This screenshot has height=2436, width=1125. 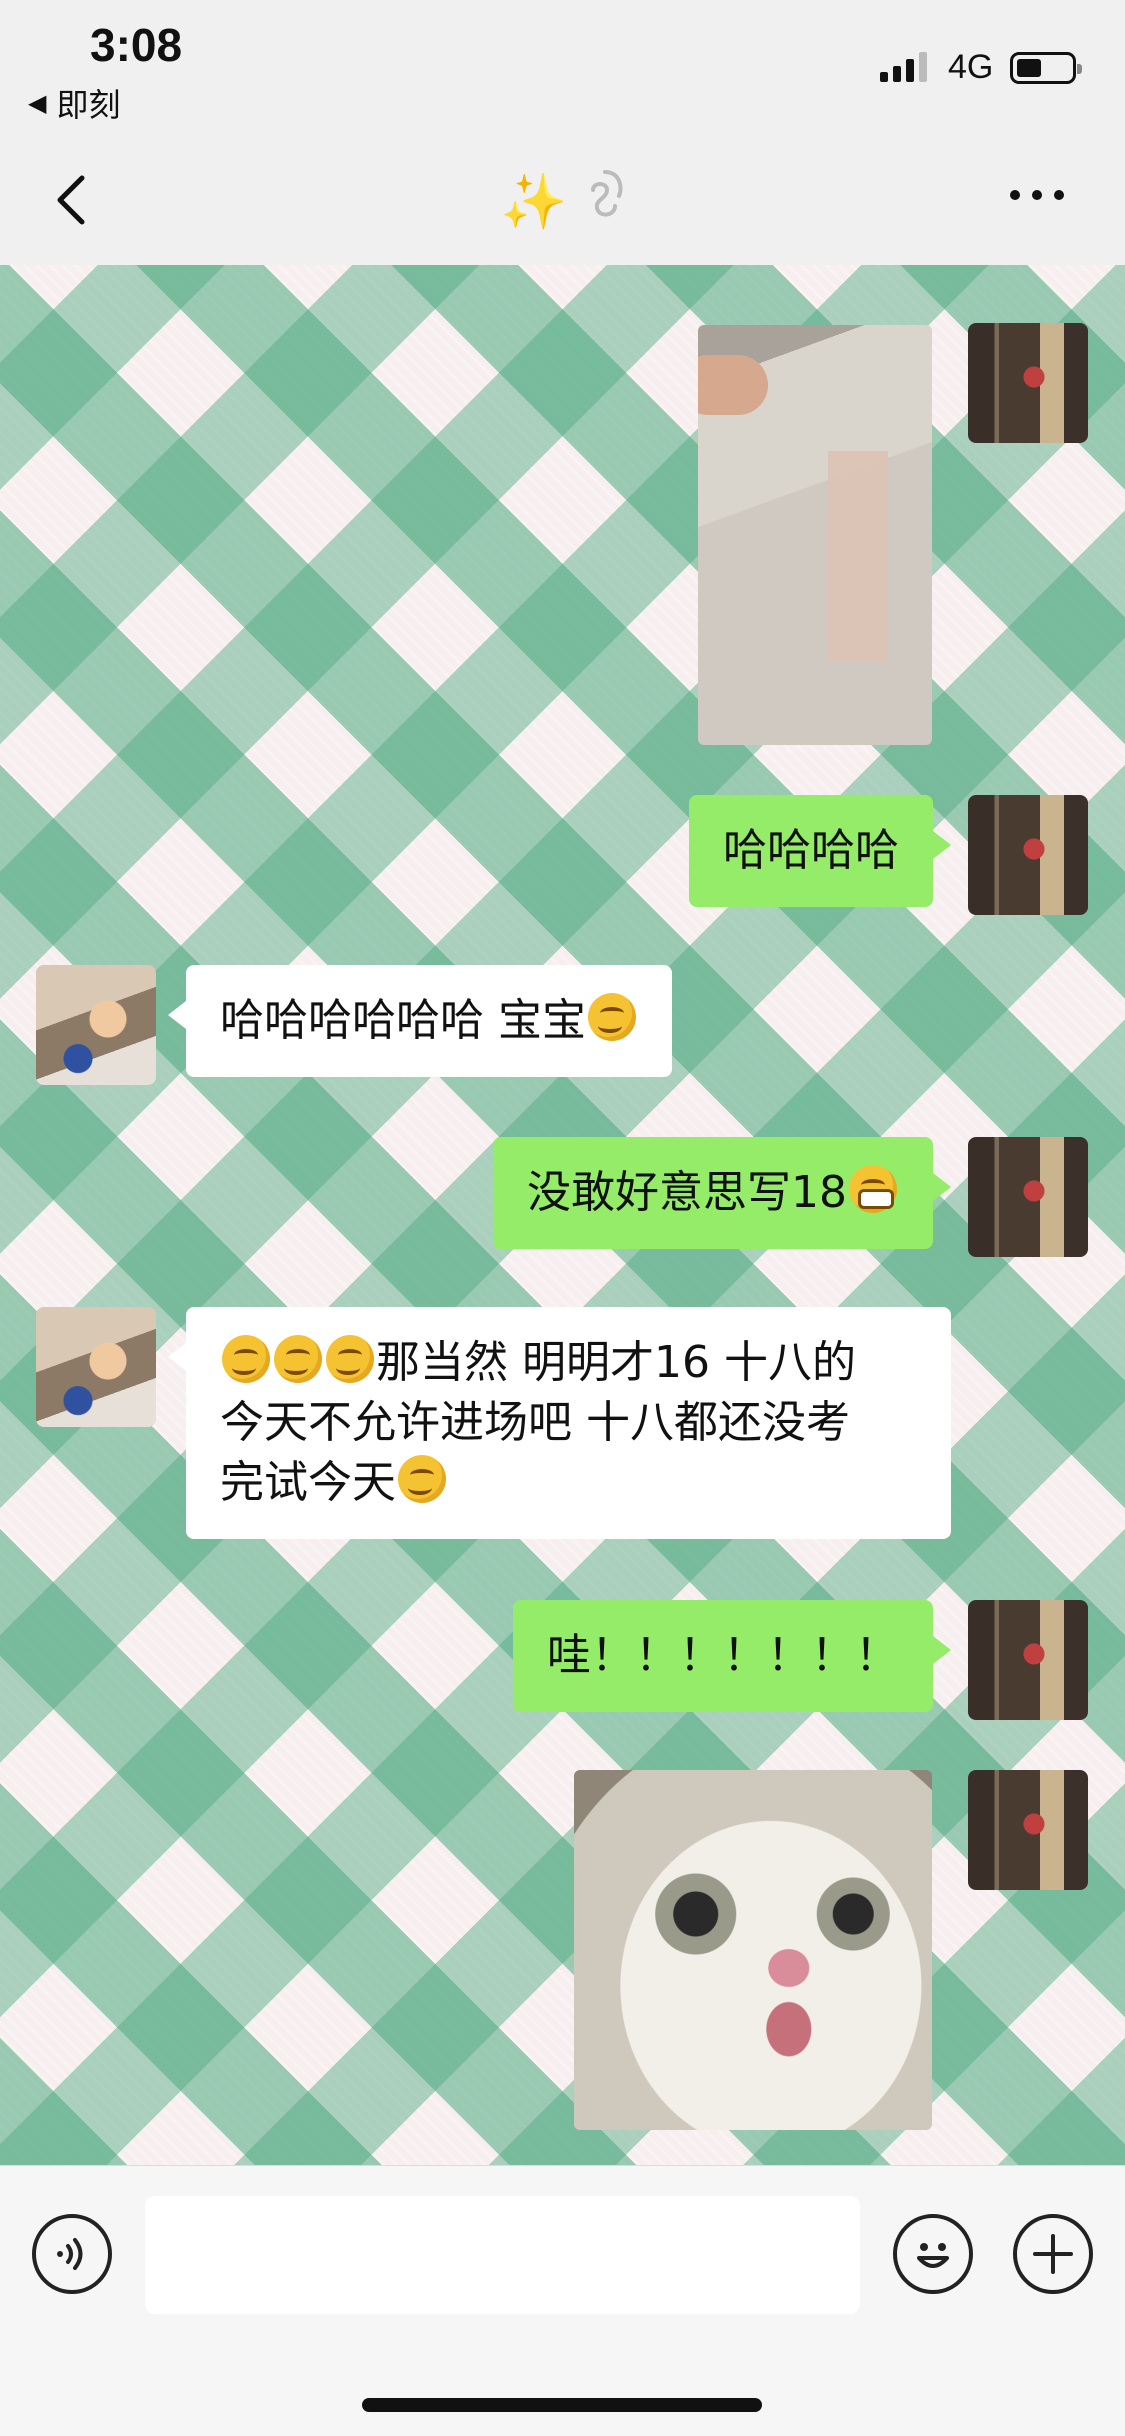 What do you see at coordinates (136, 45) in the screenshot?
I see `status-time: 3:08` at bounding box center [136, 45].